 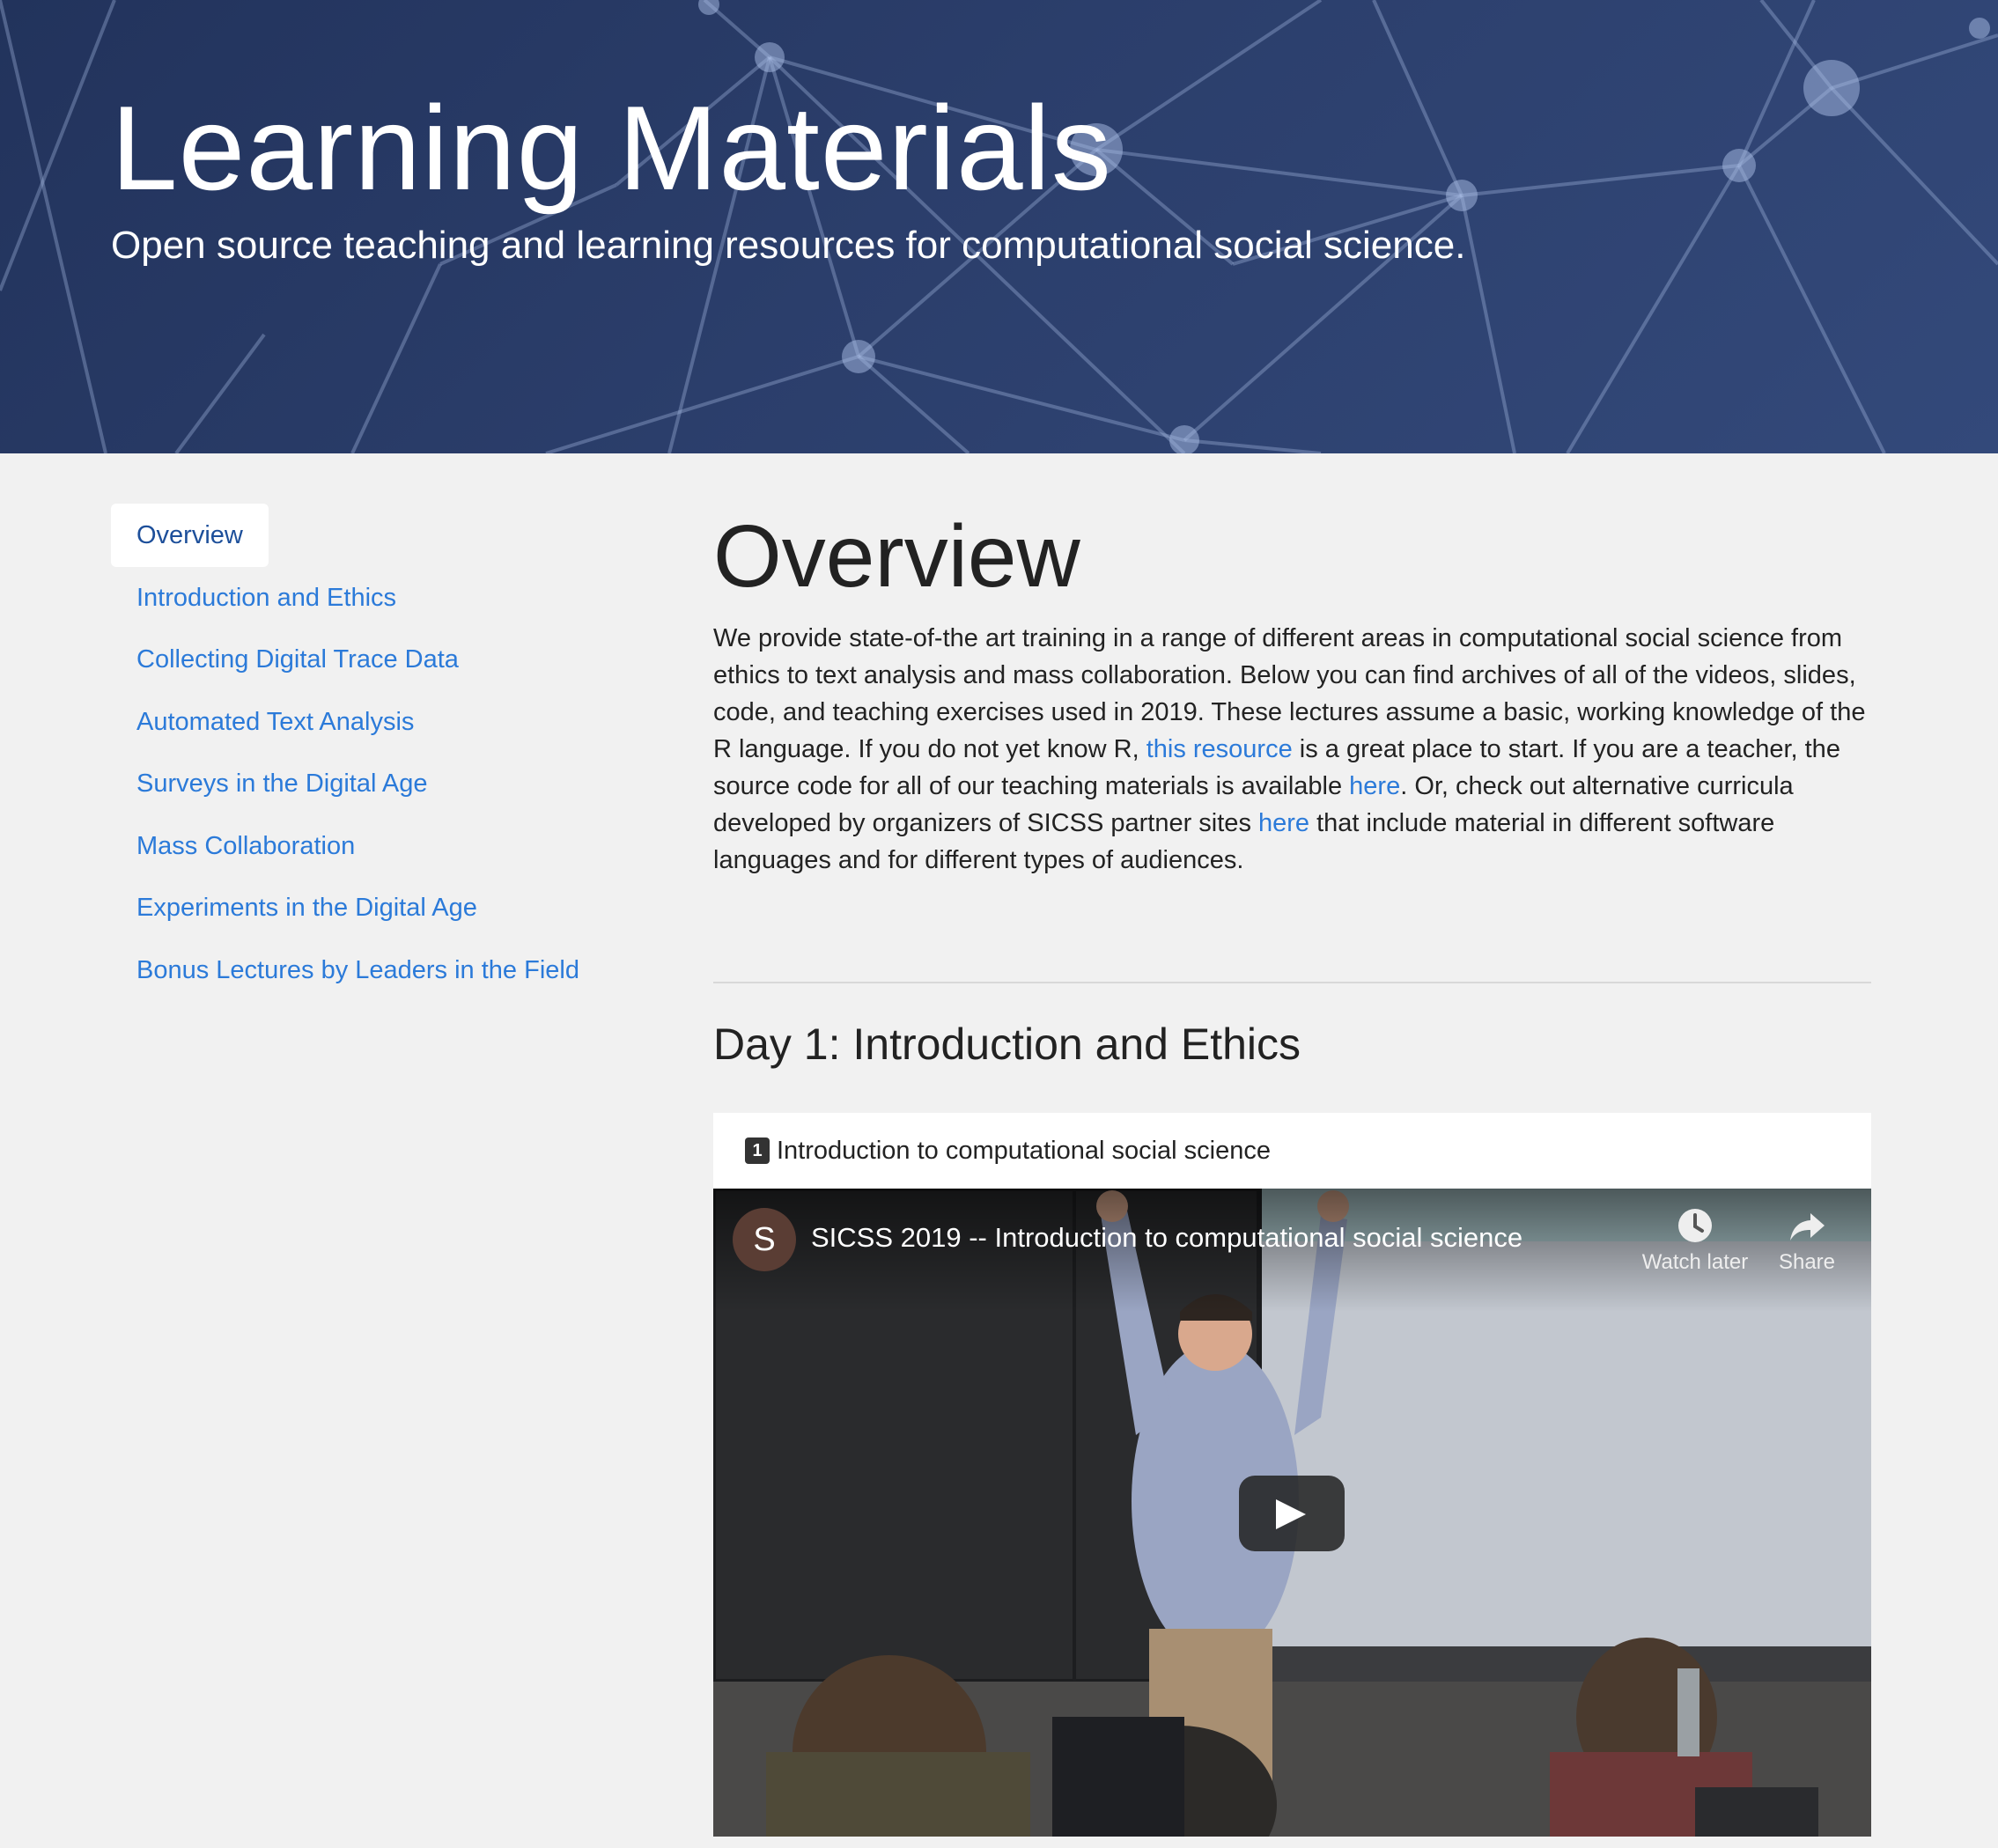 I want to click on share-label: Share, so click(x=1807, y=1262).